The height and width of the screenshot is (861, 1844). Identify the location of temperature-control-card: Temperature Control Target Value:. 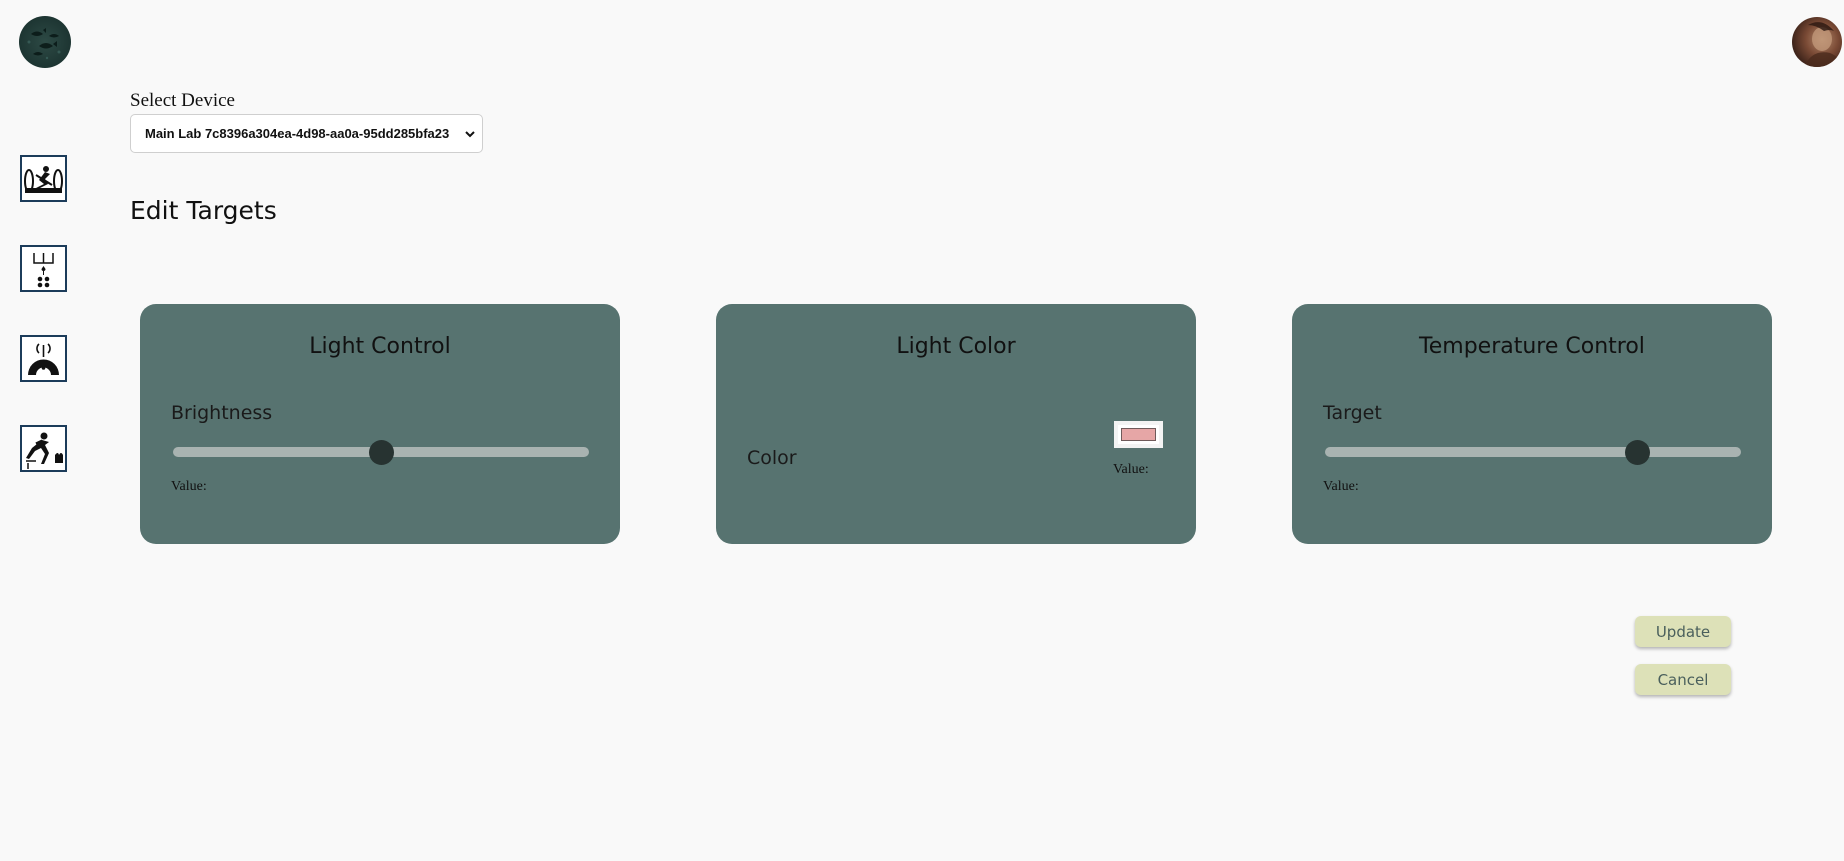
(1532, 424).